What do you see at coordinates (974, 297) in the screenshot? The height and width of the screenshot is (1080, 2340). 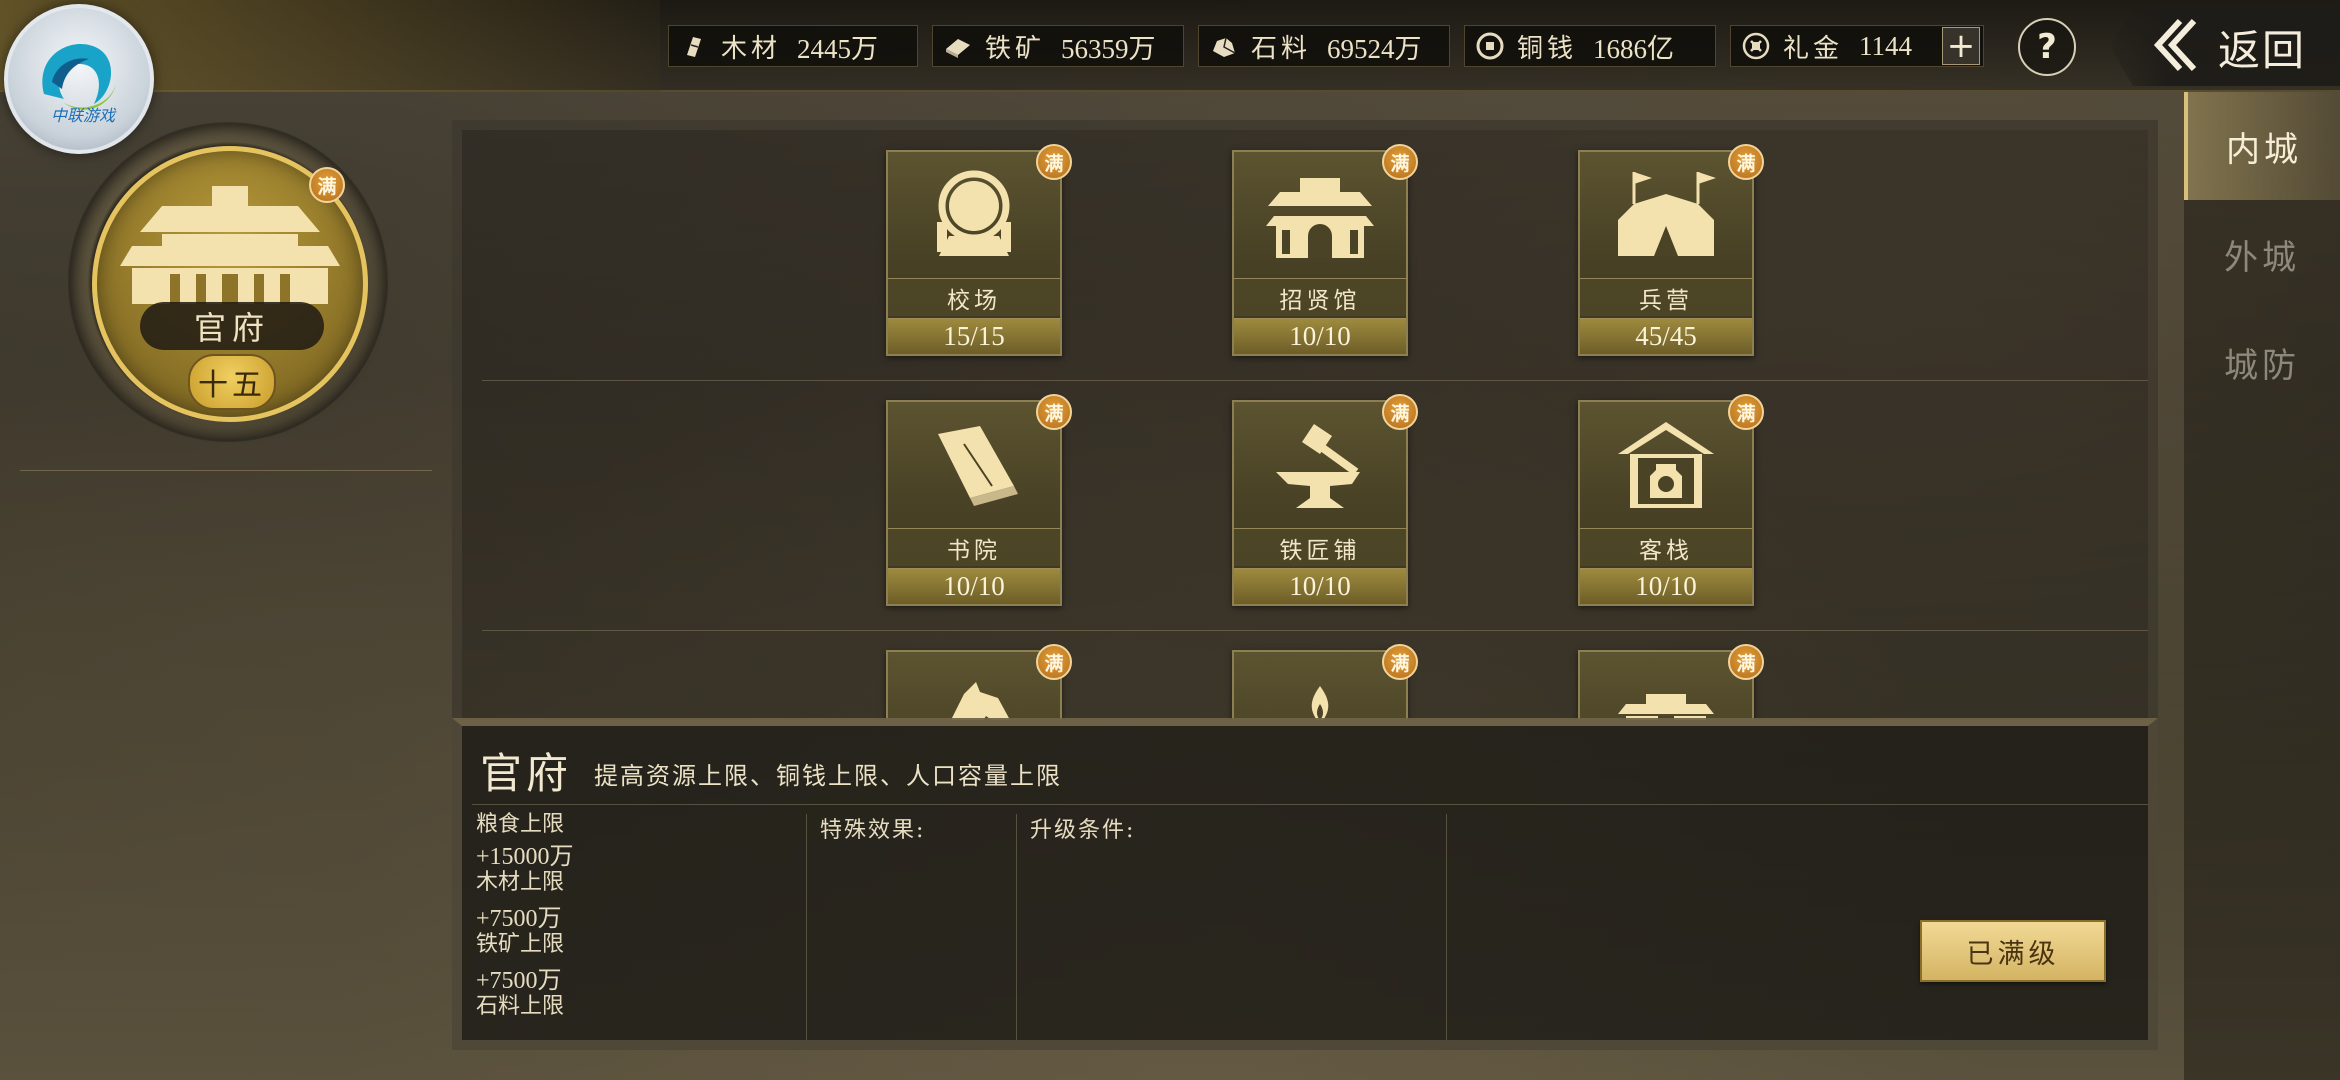 I see `building-name: 校场` at bounding box center [974, 297].